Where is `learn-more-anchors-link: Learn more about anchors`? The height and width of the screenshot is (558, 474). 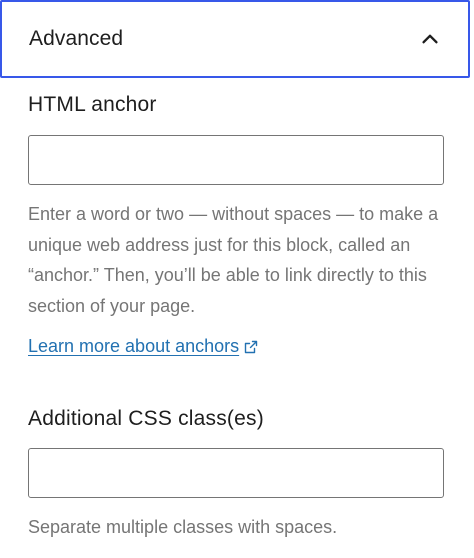 learn-more-anchors-link: Learn more about anchors is located at coordinates (143, 346).